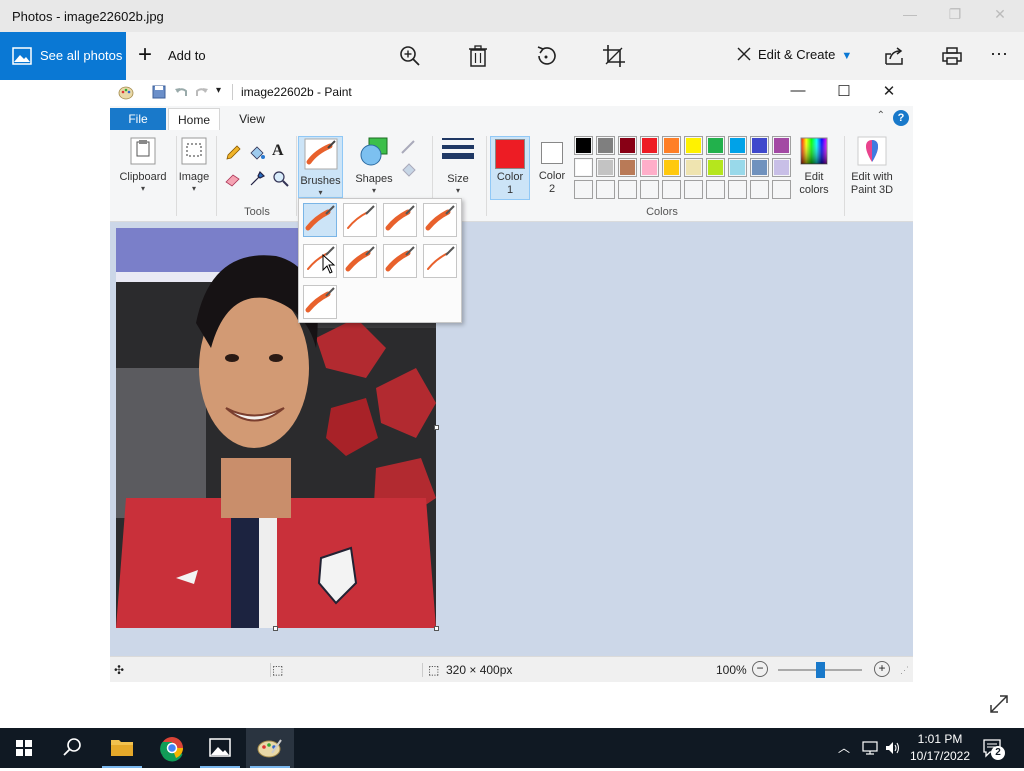  What do you see at coordinates (889, 91) in the screenshot?
I see `paint-close-button: ✕` at bounding box center [889, 91].